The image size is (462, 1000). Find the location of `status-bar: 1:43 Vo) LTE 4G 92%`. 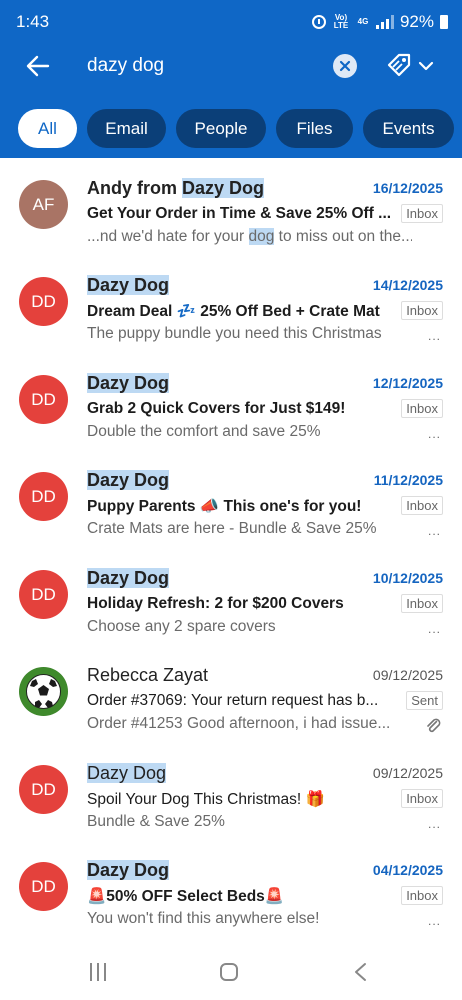

status-bar: 1:43 Vo) LTE 4G 92% is located at coordinates (231, 22).